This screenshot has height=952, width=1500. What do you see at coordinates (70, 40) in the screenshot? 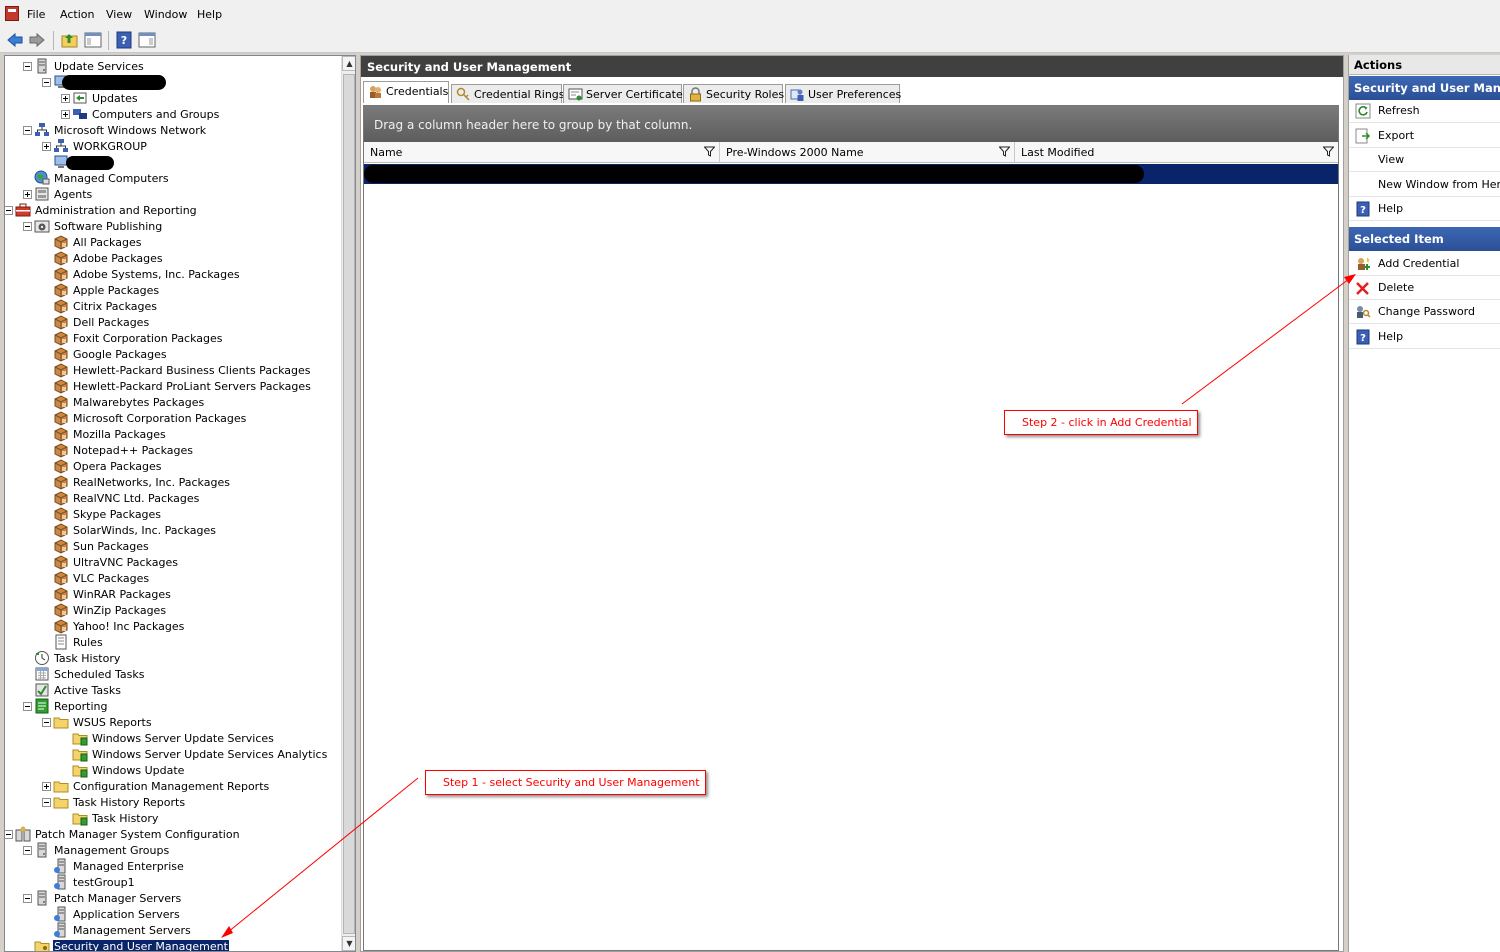
I see `up-folder-icon` at bounding box center [70, 40].